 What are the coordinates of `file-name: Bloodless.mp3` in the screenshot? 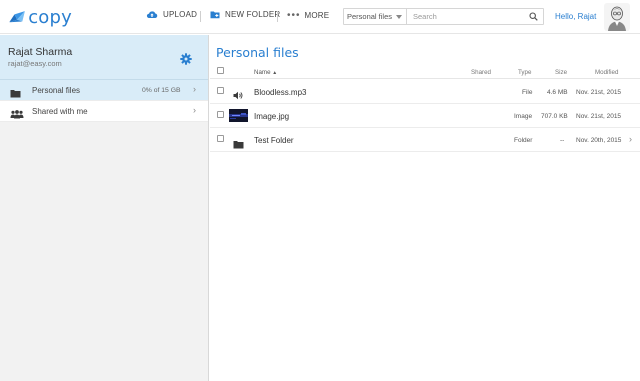 It's located at (280, 92).